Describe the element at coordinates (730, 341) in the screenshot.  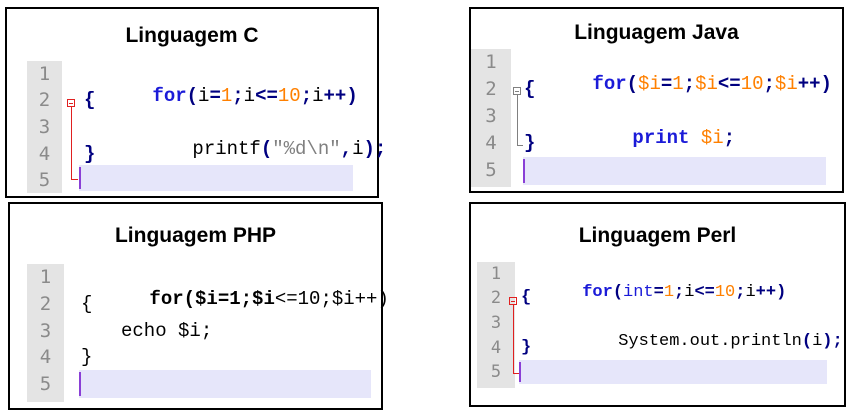
I see `code-line-3: System.out.println(i);` at that location.